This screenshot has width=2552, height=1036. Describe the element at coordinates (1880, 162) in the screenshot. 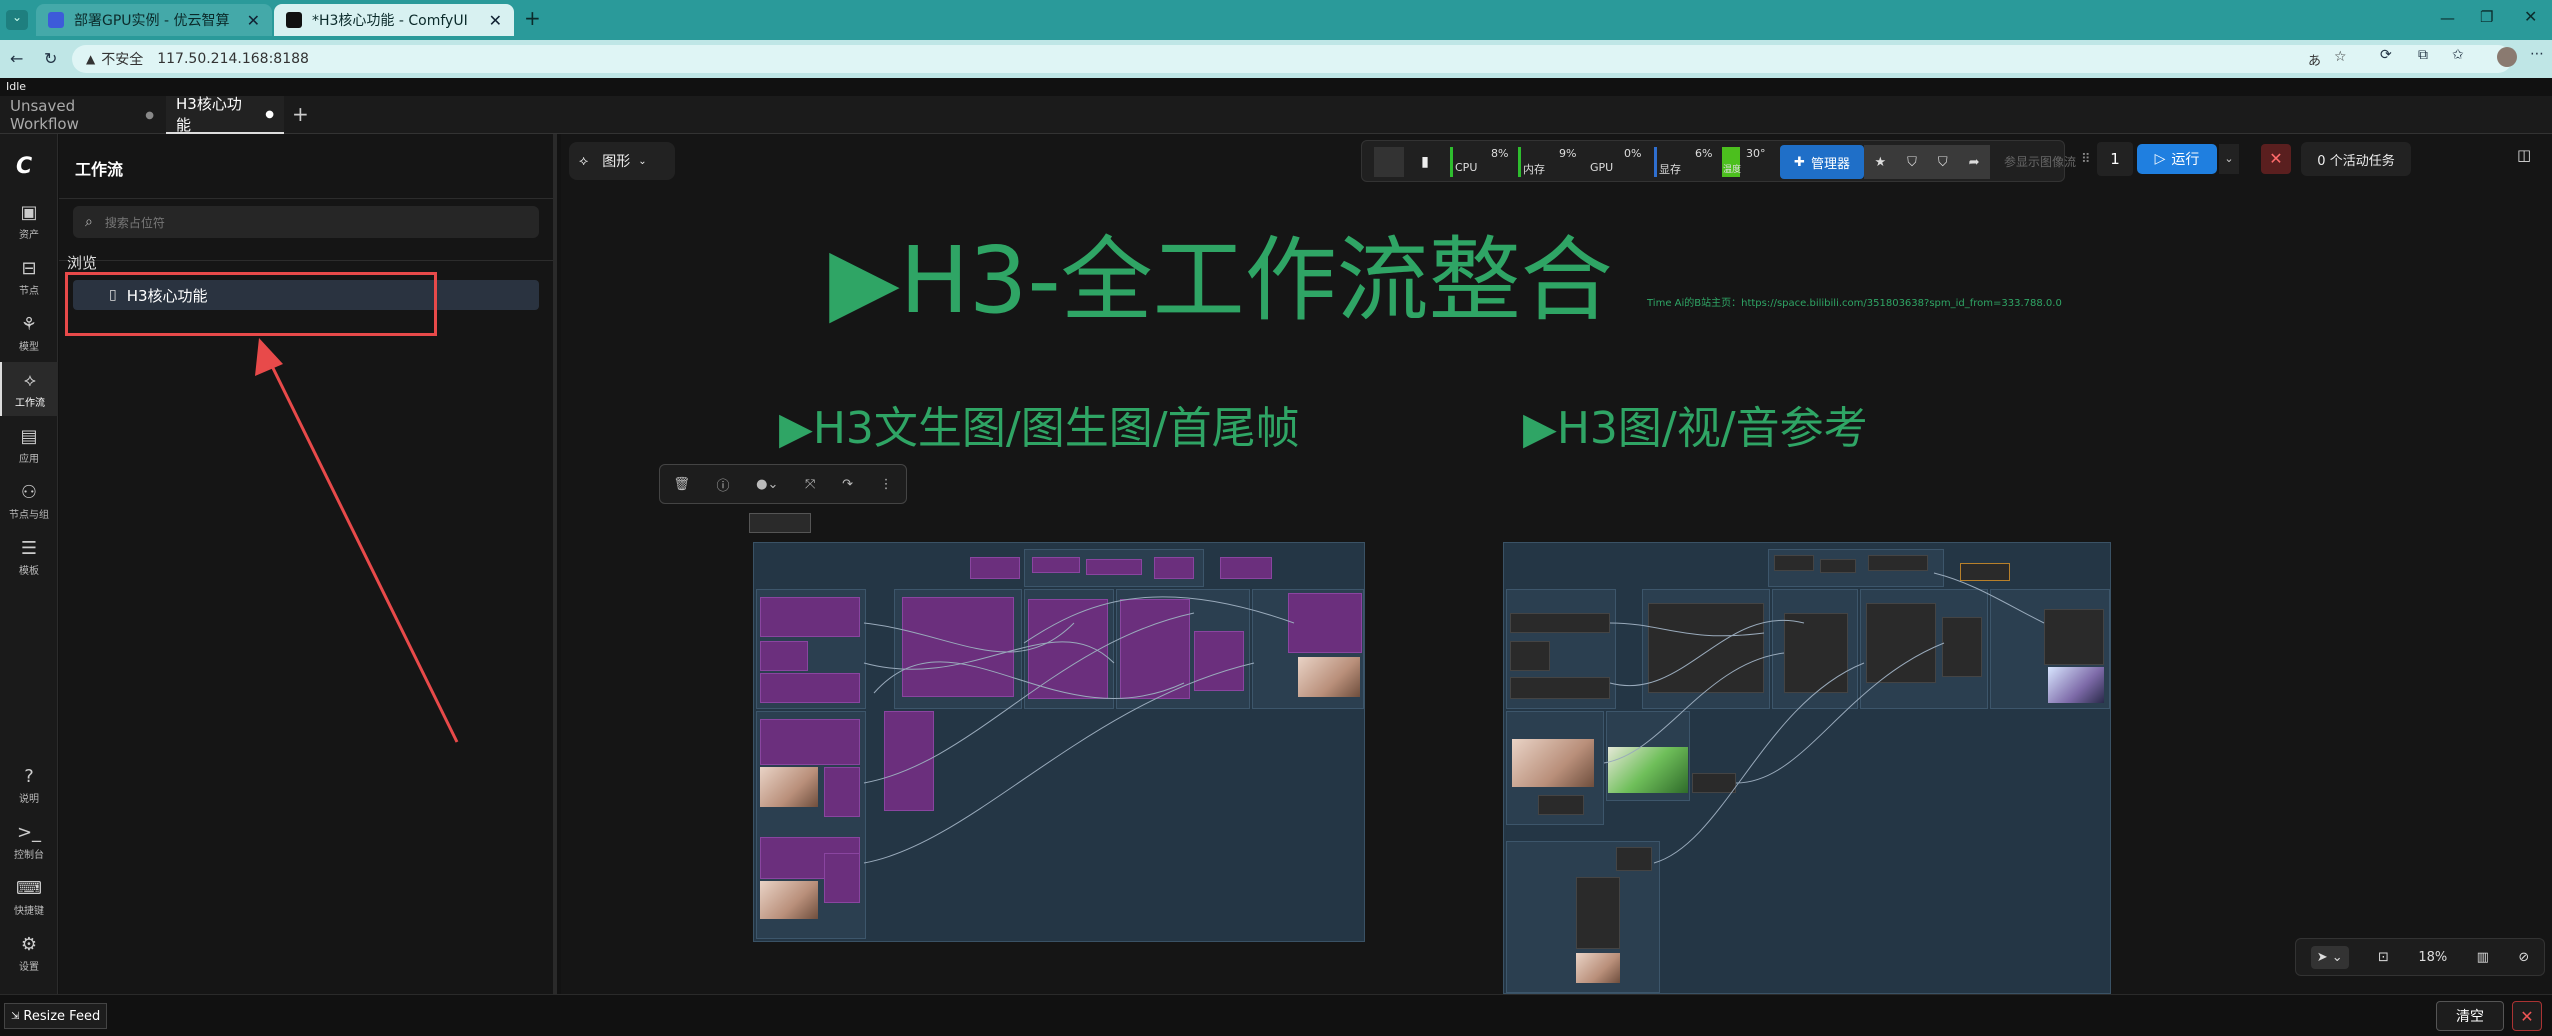

I see `star-icon: ★` at that location.